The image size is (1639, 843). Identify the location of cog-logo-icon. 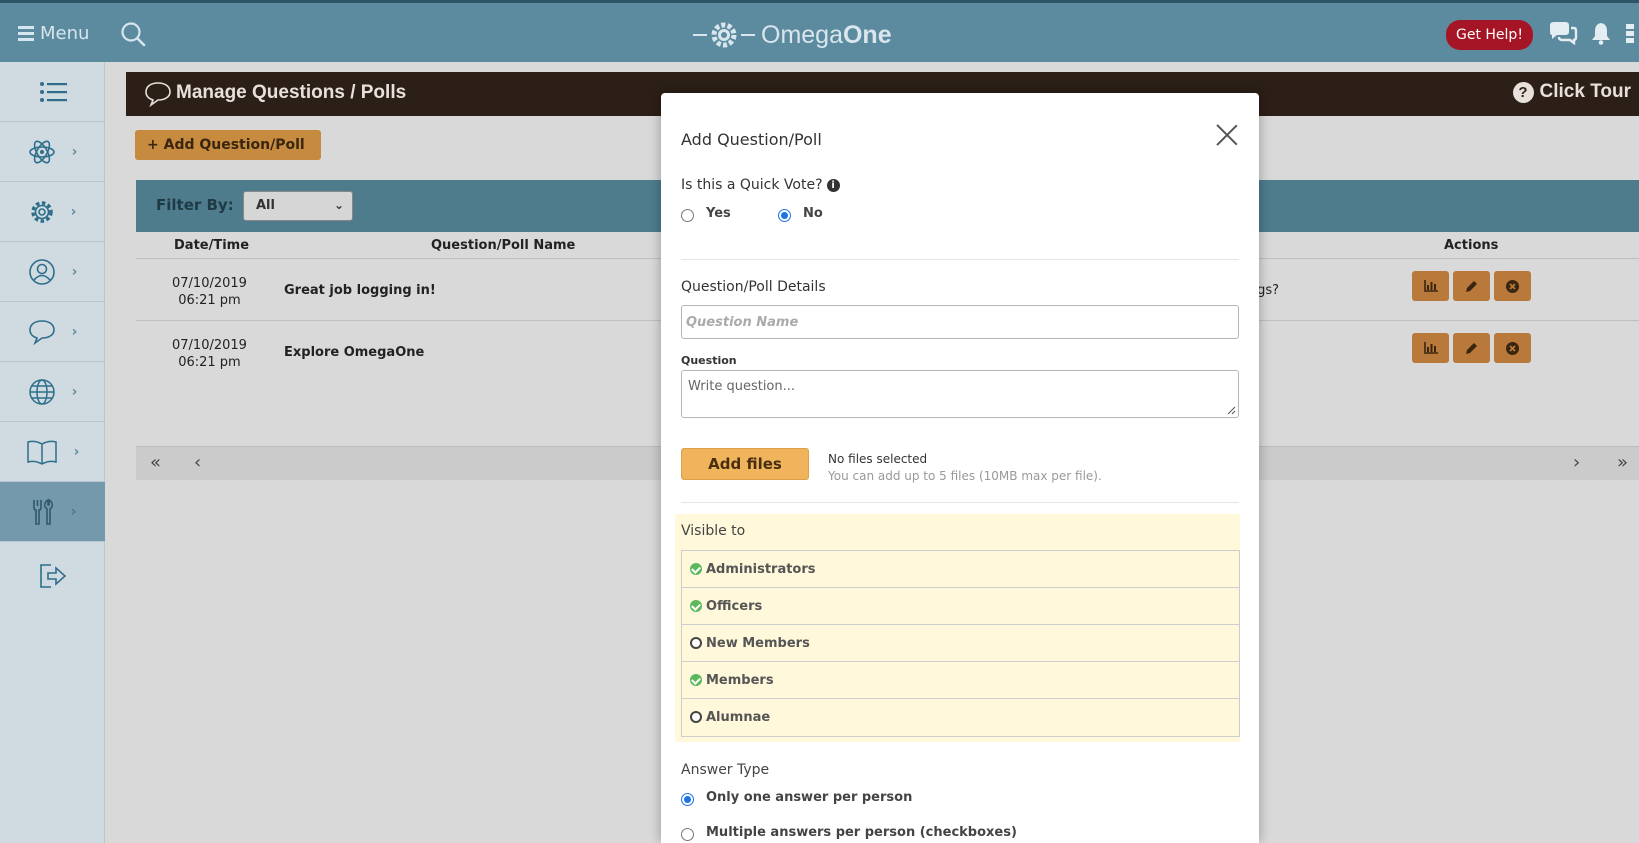
(724, 35).